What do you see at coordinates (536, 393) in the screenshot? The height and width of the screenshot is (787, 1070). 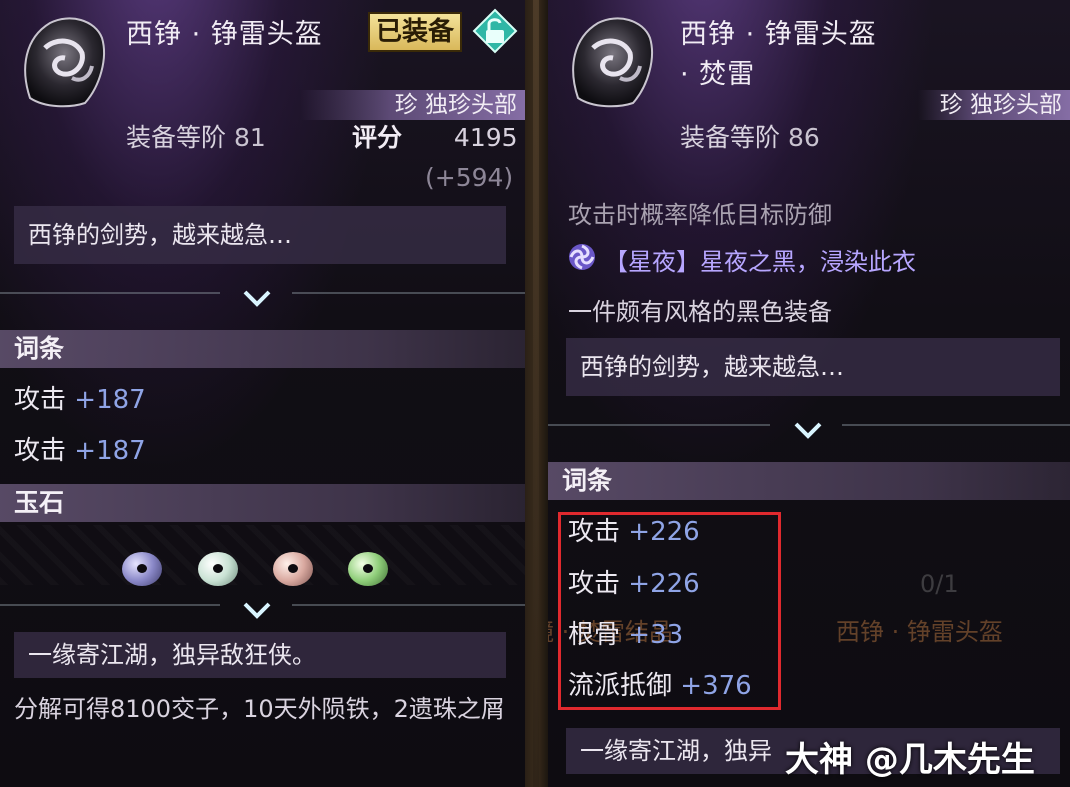 I see `panel-divider` at bounding box center [536, 393].